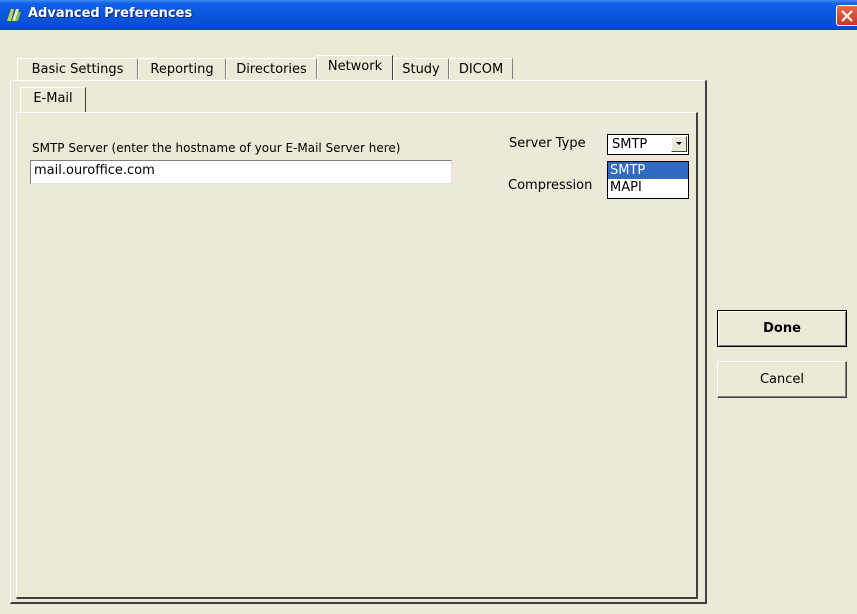  What do you see at coordinates (241, 172) in the screenshot?
I see `smtp-server-input: mail.ouroffice.com` at bounding box center [241, 172].